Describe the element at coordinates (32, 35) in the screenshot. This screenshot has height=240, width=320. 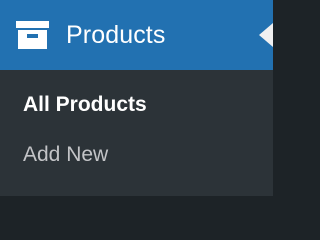
I see `archive-box-icon` at that location.